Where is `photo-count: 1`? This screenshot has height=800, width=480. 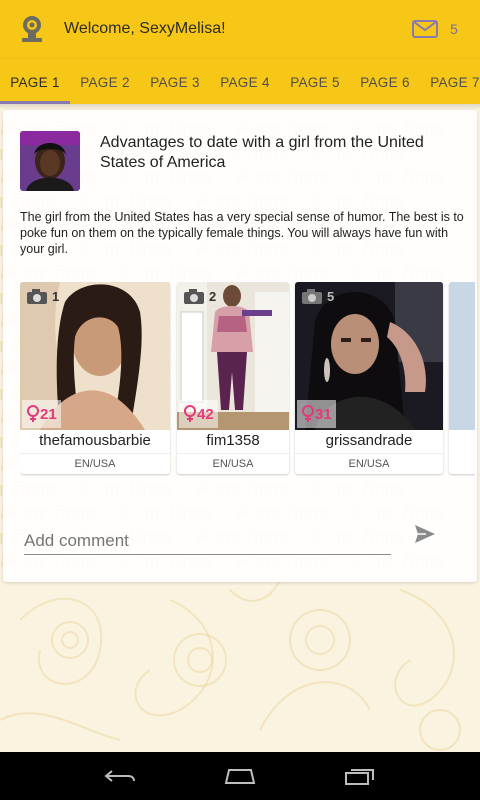 photo-count: 1 is located at coordinates (42, 296).